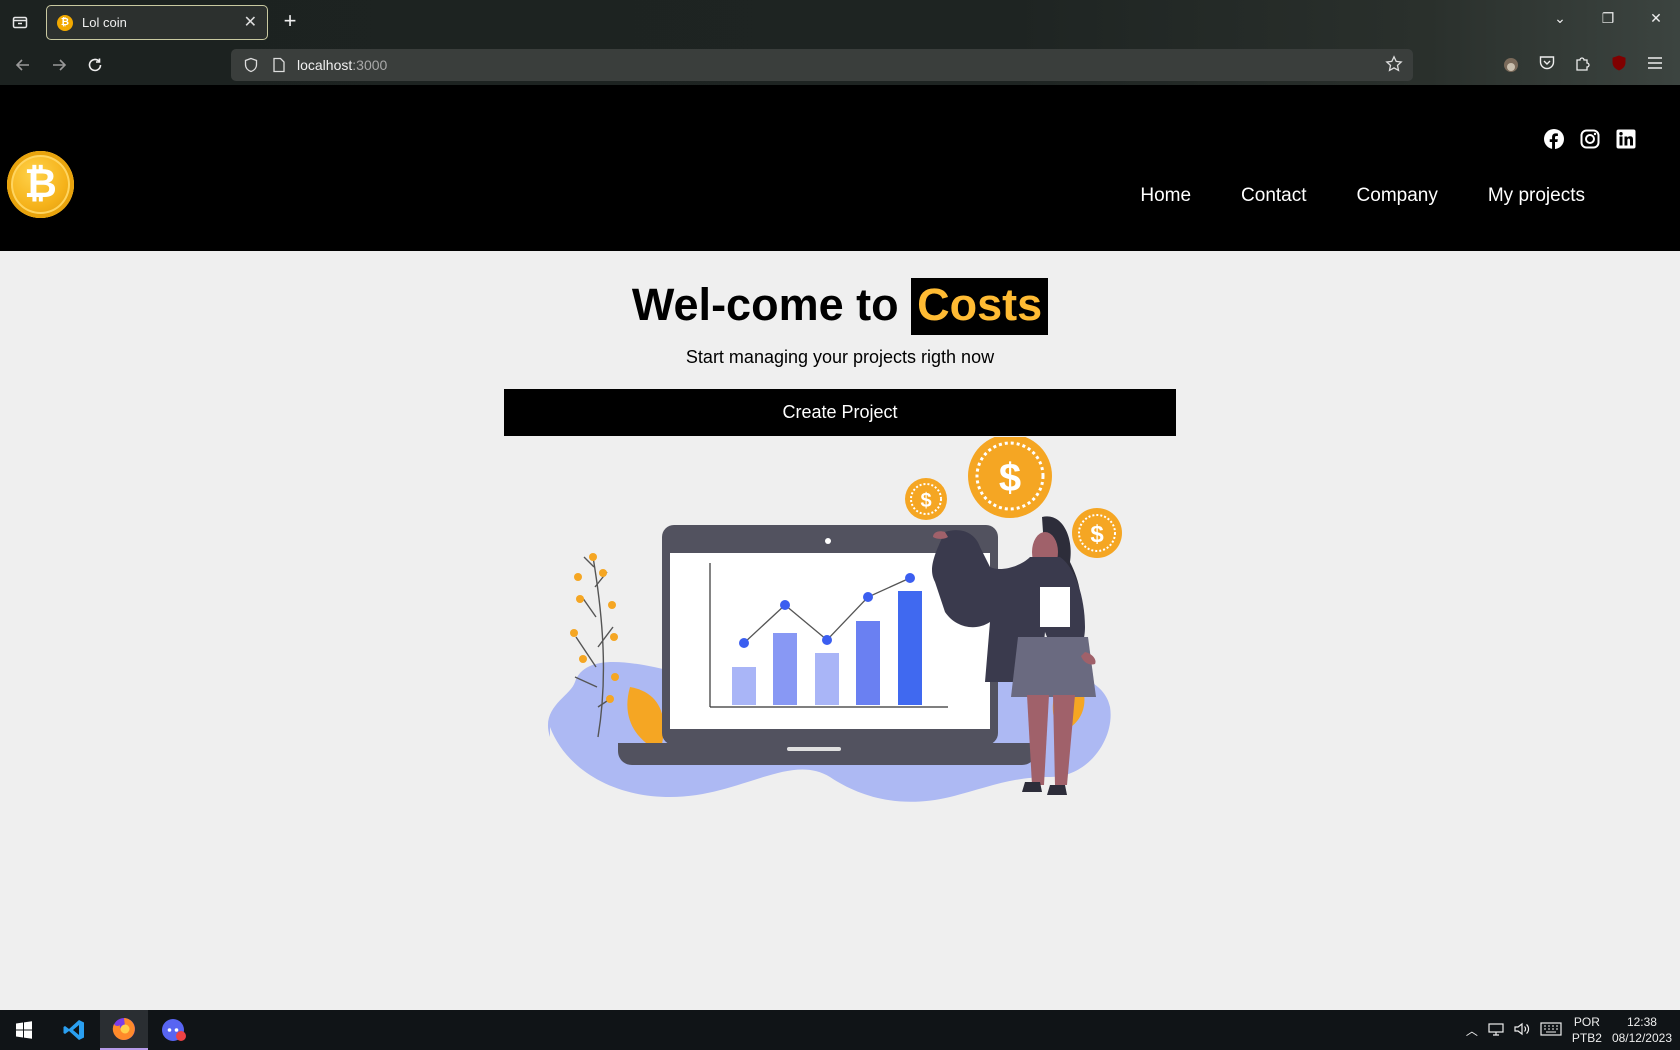 This screenshot has width=1680, height=1050. Describe the element at coordinates (1397, 196) in the screenshot. I see `nav-company: Company` at that location.